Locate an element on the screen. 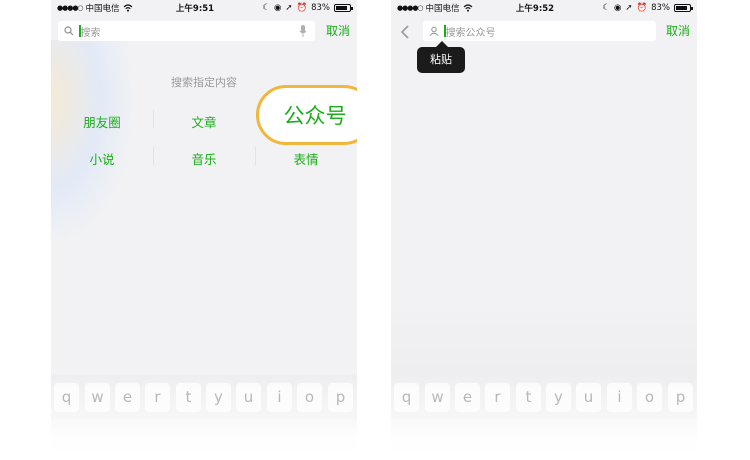 This screenshot has height=460, width=750. status-bar: ●●●●○ 中国电信 上午9:52 ☾ ◉ ➚ ⏰ 83% is located at coordinates (544, 8).